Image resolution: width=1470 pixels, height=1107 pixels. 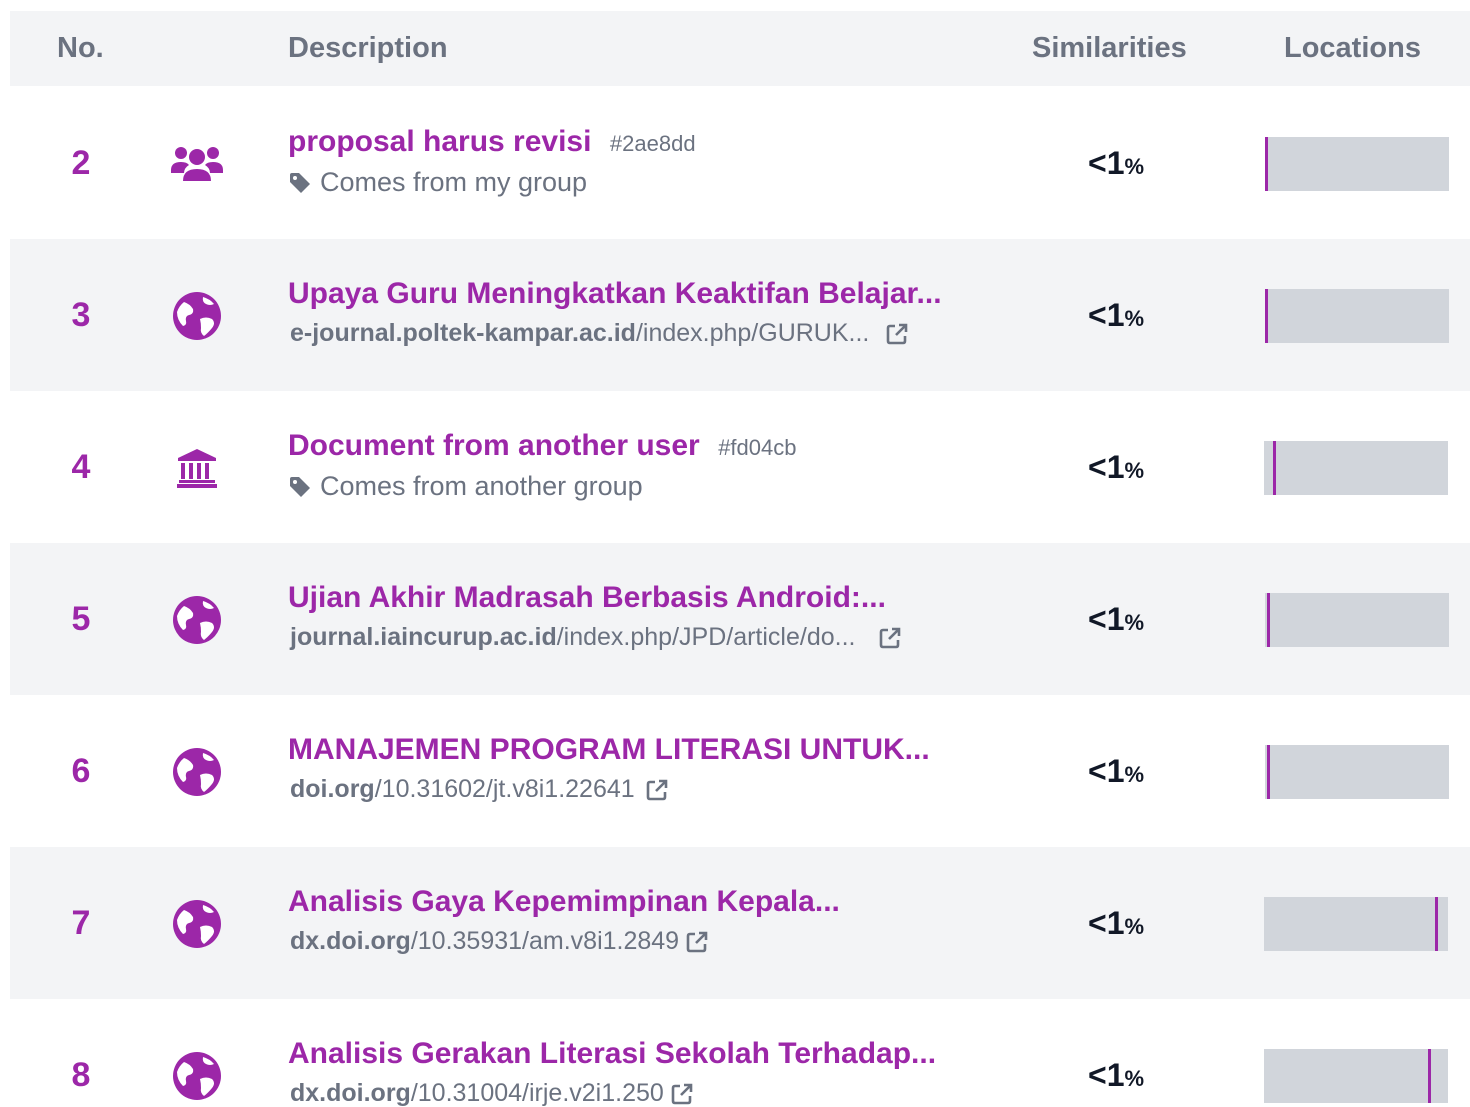 What do you see at coordinates (80, 48) in the screenshot?
I see `header-no: No.` at bounding box center [80, 48].